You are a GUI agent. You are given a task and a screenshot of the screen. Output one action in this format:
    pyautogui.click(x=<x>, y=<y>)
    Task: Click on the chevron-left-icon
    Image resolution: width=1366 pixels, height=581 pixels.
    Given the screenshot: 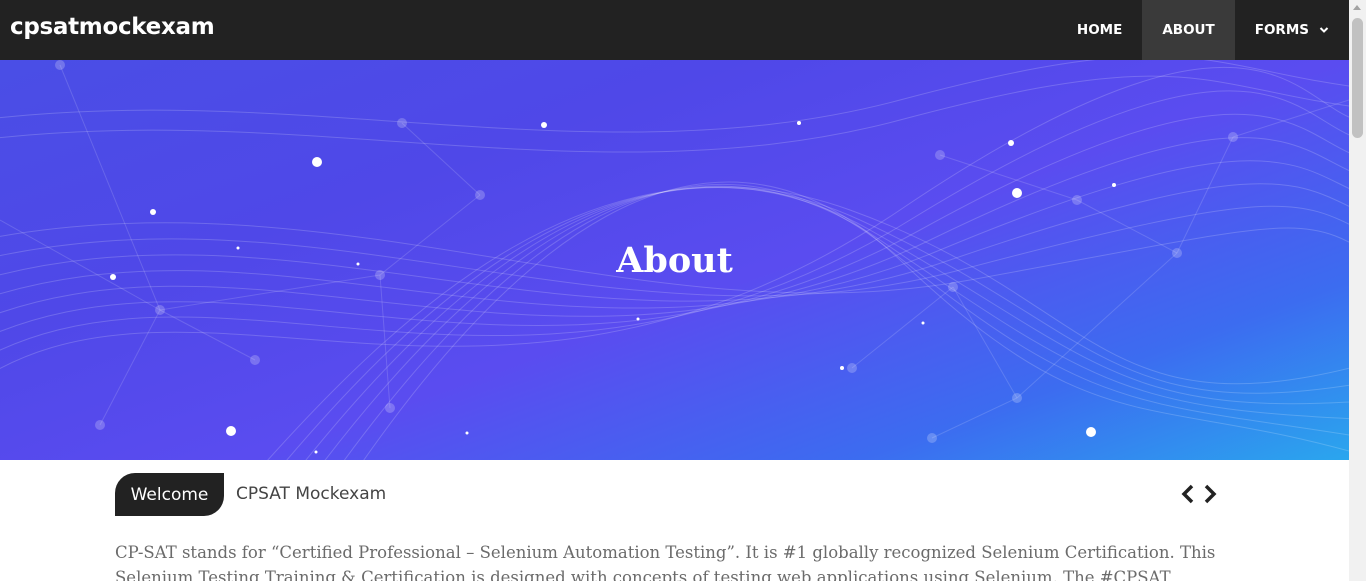 What is the action you would take?
    pyautogui.click(x=1188, y=494)
    